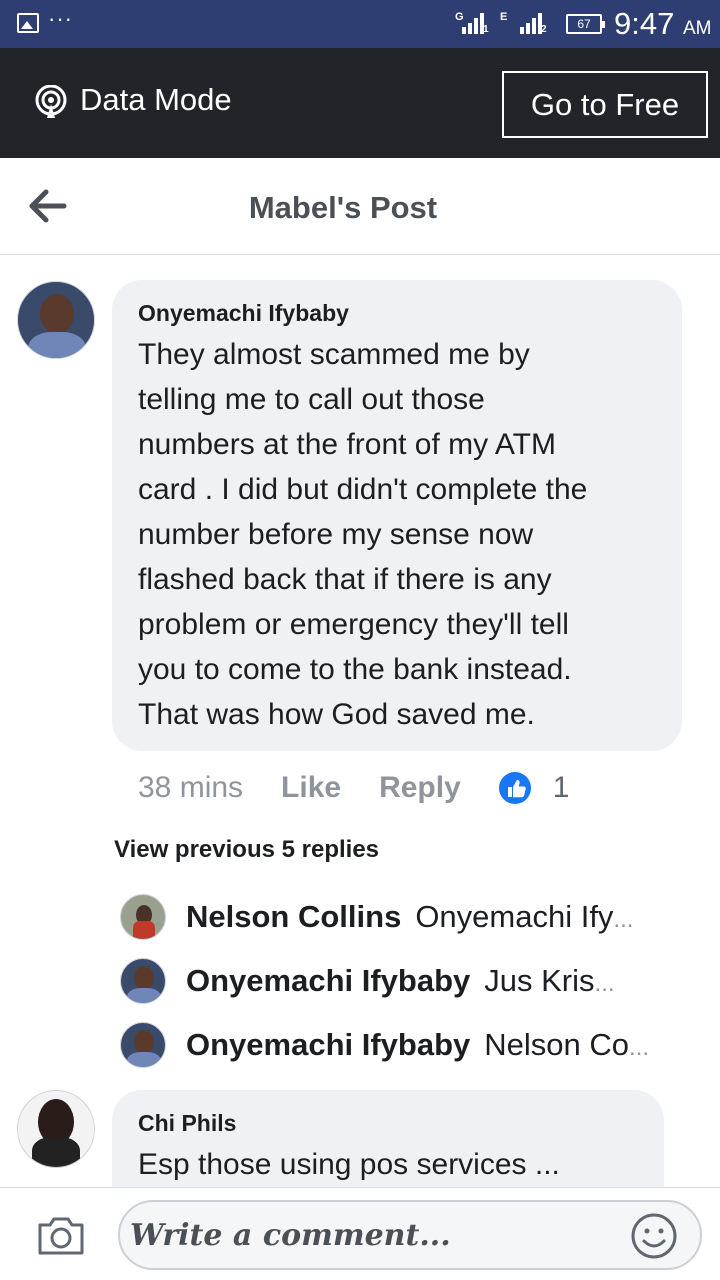 The image size is (720, 1280). What do you see at coordinates (544, 29) in the screenshot?
I see `sim-2-label: 2` at bounding box center [544, 29].